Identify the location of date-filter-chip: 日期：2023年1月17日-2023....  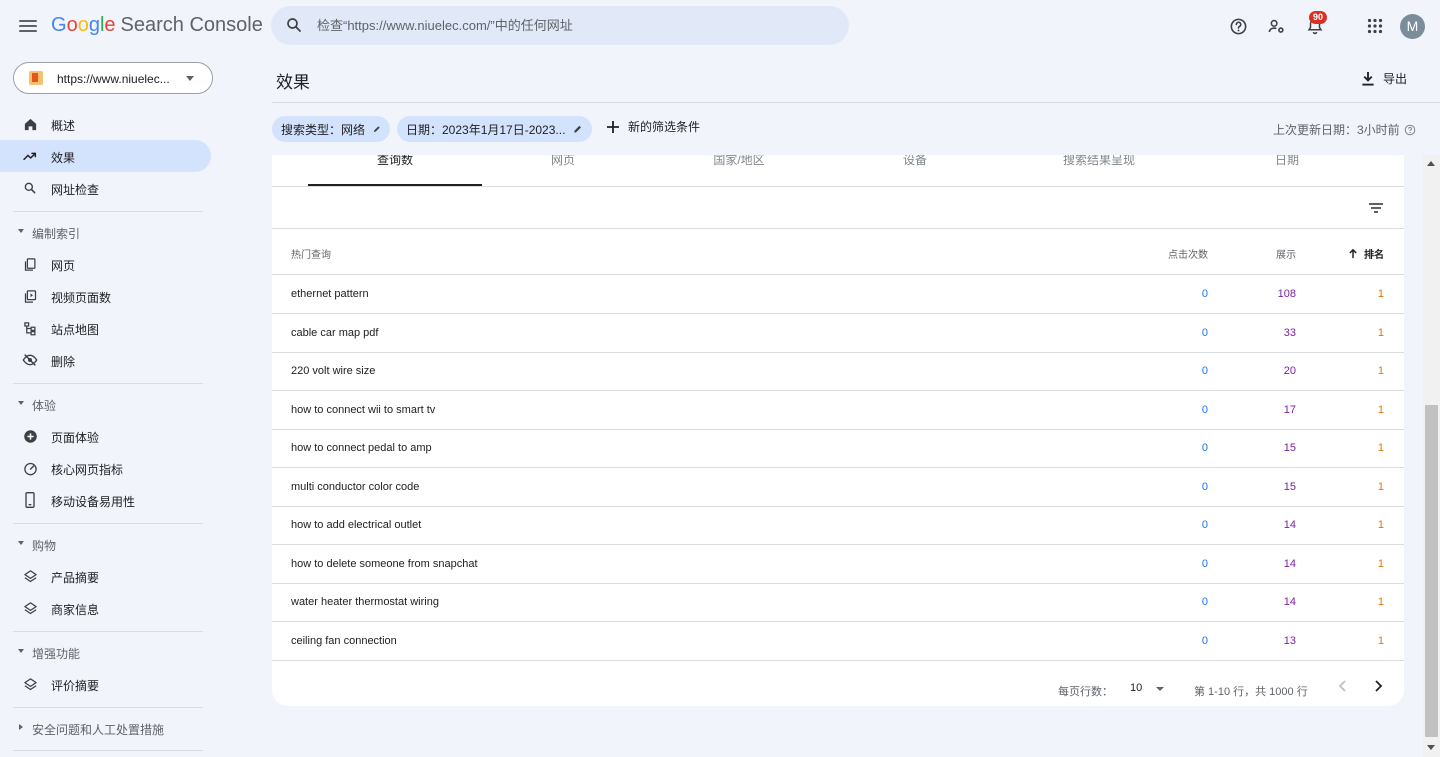
(494, 129).